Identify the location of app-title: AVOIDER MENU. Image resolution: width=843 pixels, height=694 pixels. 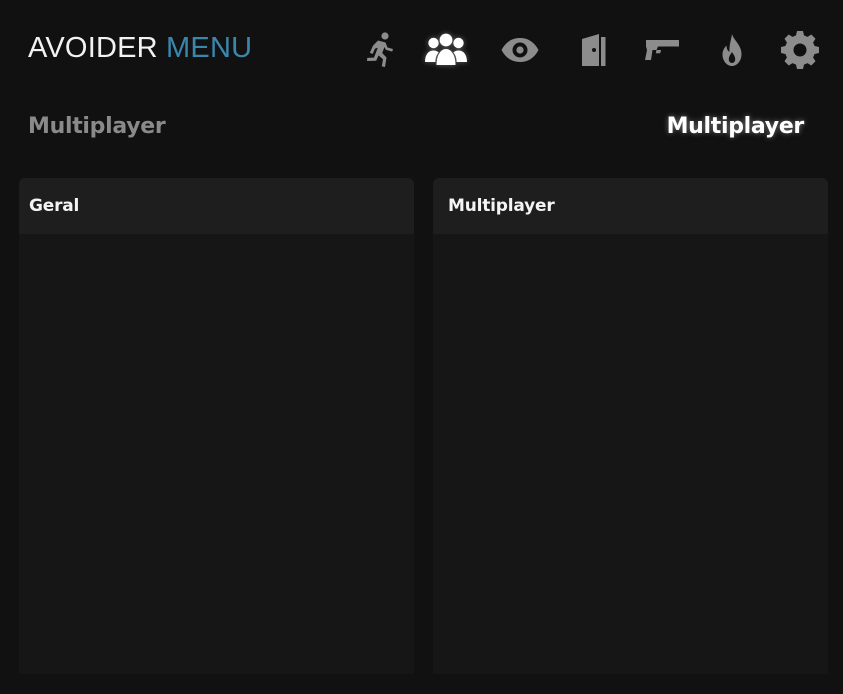
(140, 48).